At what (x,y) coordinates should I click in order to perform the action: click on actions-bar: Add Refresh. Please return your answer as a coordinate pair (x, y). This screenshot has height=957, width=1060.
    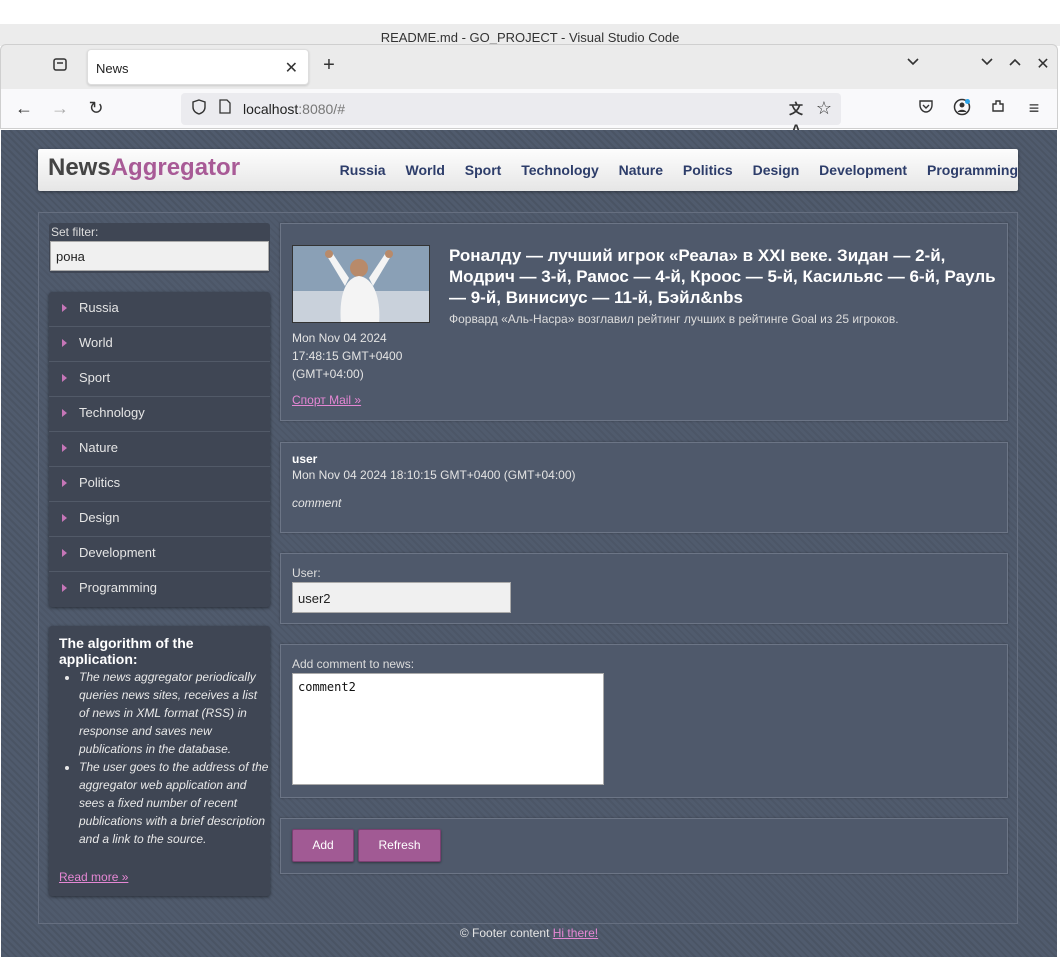
    Looking at the image, I should click on (644, 846).